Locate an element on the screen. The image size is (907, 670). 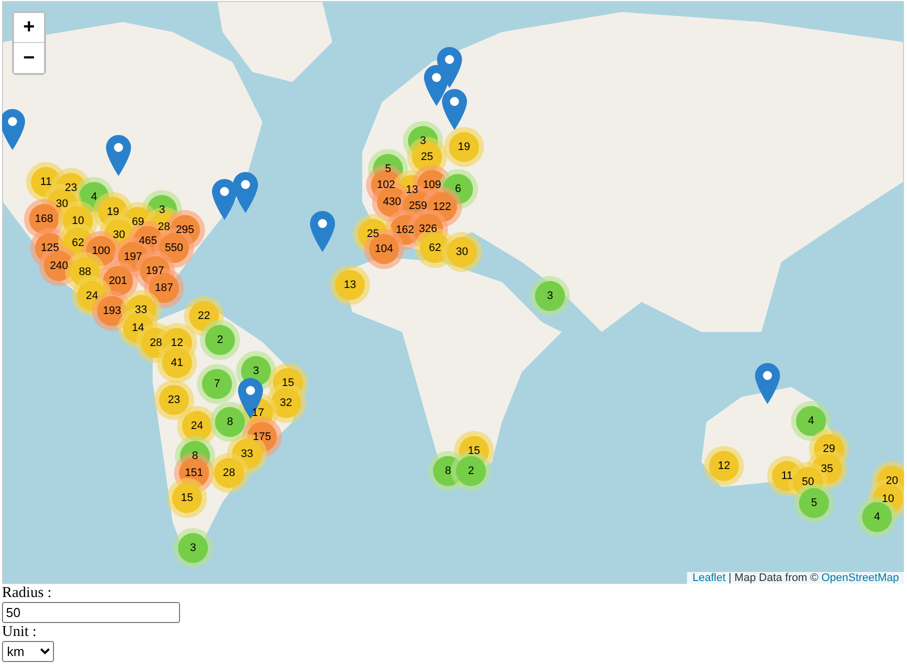
cluster-marker: 14 is located at coordinates (138, 328).